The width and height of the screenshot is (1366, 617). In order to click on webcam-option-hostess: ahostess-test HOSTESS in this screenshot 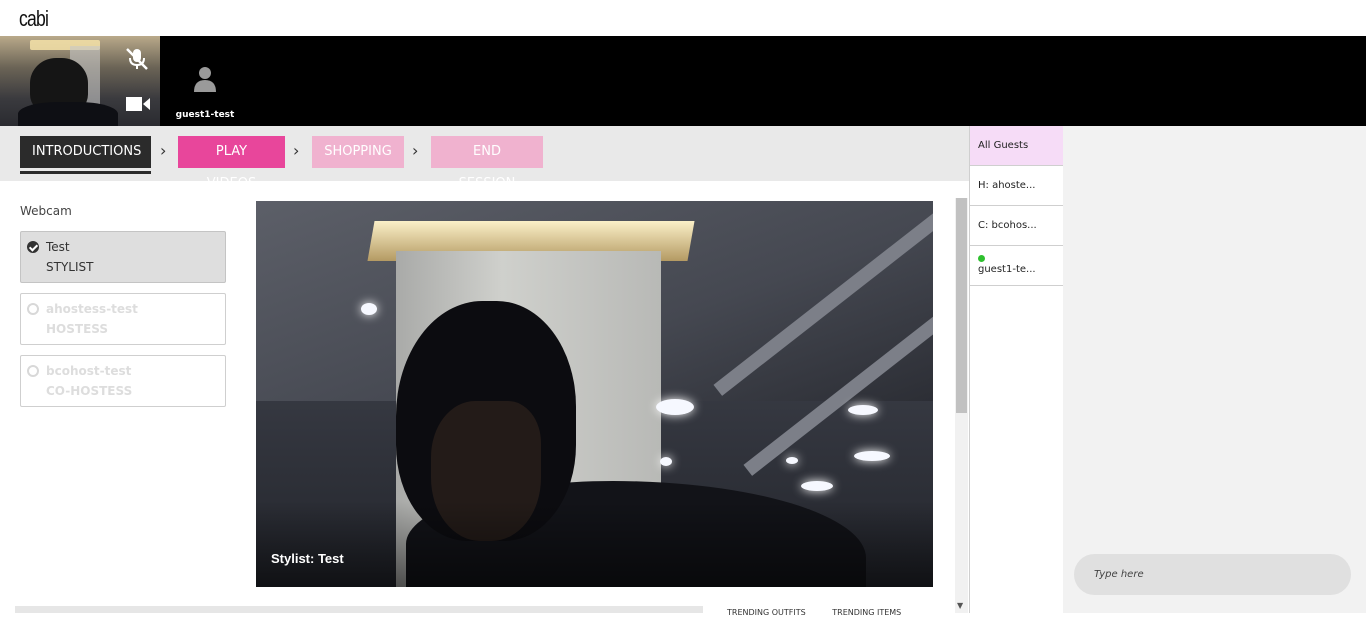, I will do `click(123, 319)`.